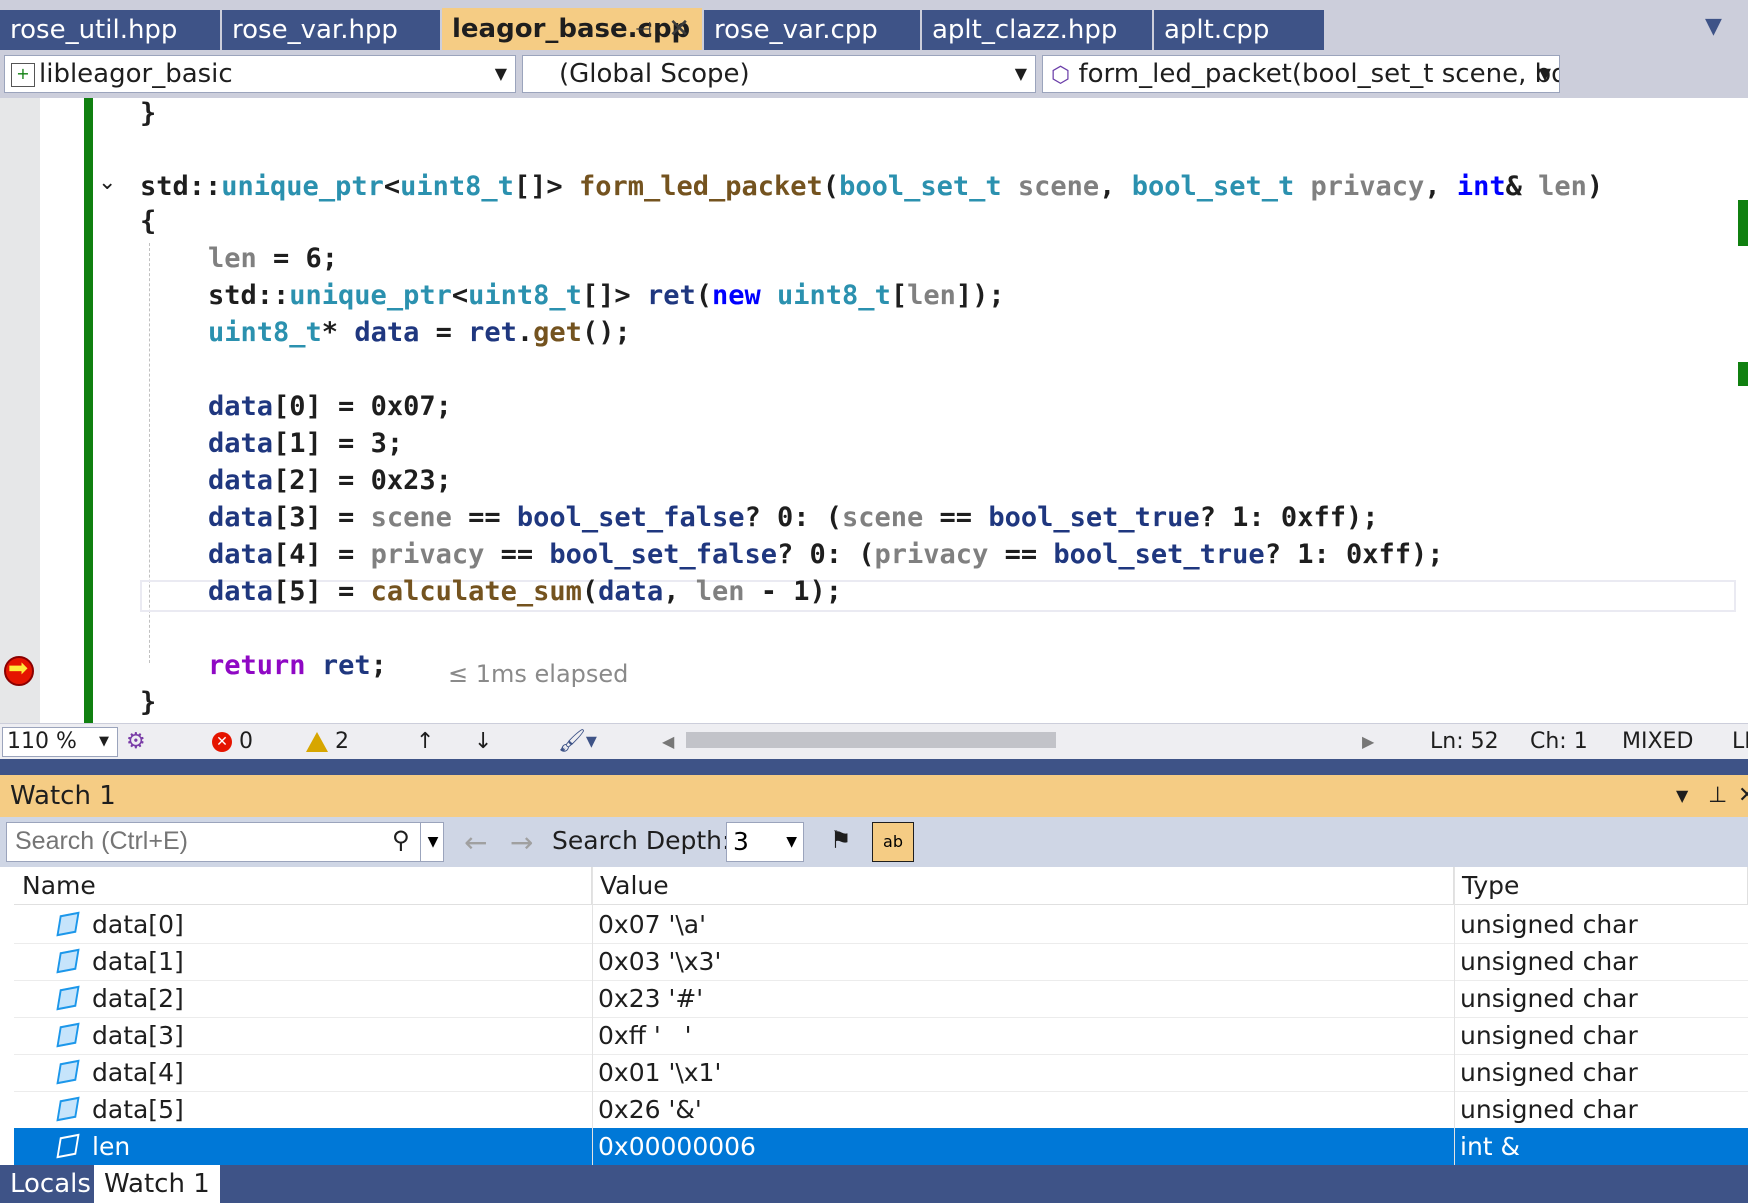 This screenshot has height=1203, width=1748. Describe the element at coordinates (432, 842) in the screenshot. I see `search-options-dropdown: ▼` at that location.